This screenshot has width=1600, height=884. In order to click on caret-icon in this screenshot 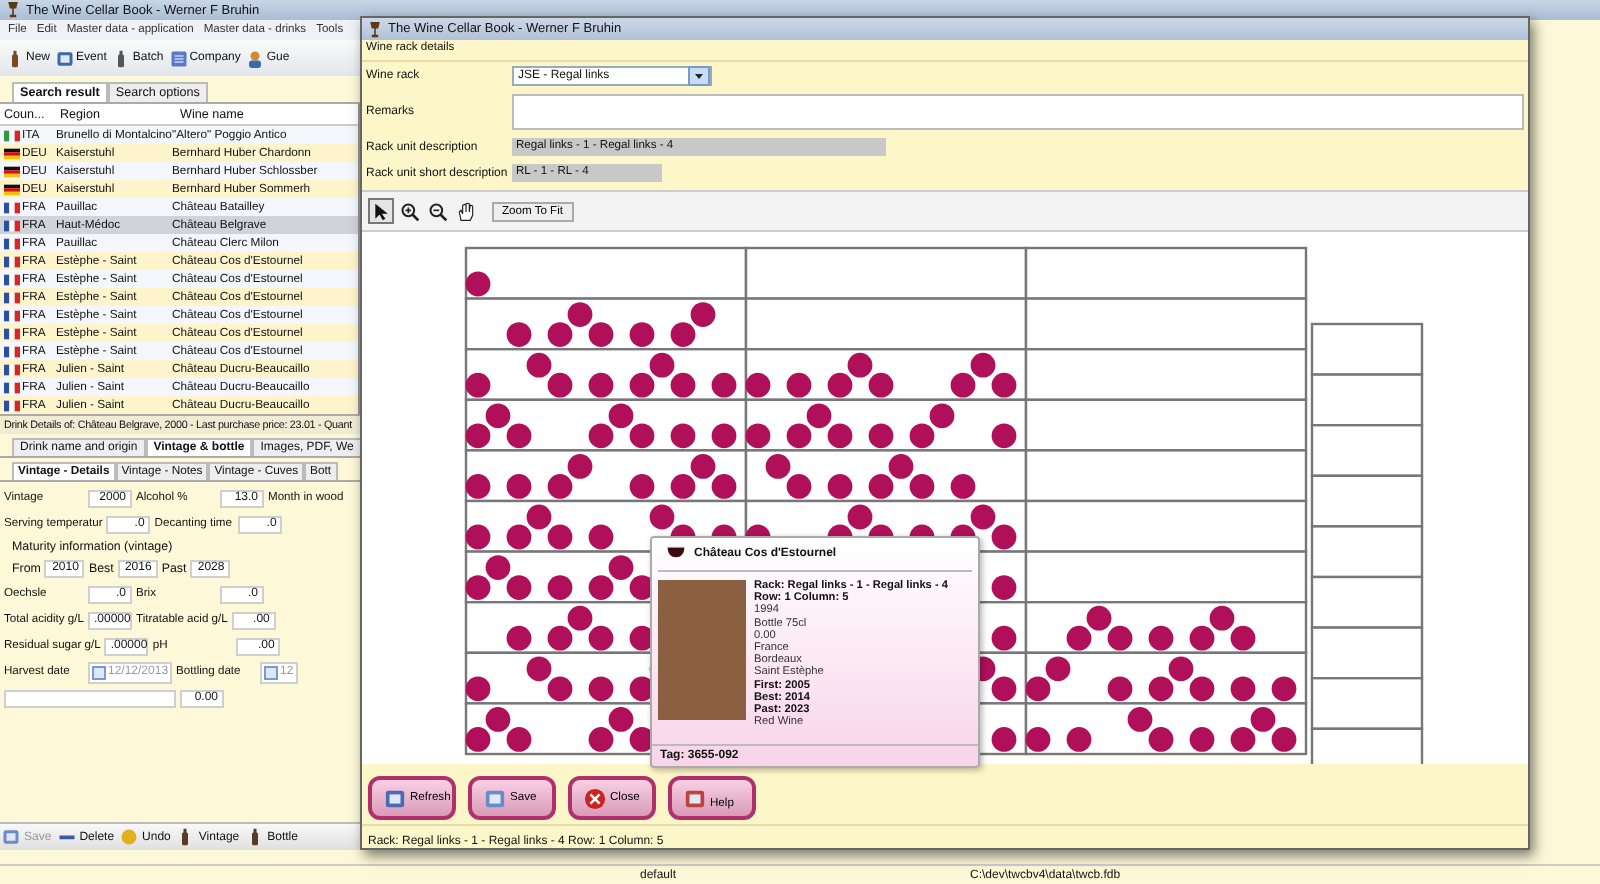, I will do `click(699, 76)`.